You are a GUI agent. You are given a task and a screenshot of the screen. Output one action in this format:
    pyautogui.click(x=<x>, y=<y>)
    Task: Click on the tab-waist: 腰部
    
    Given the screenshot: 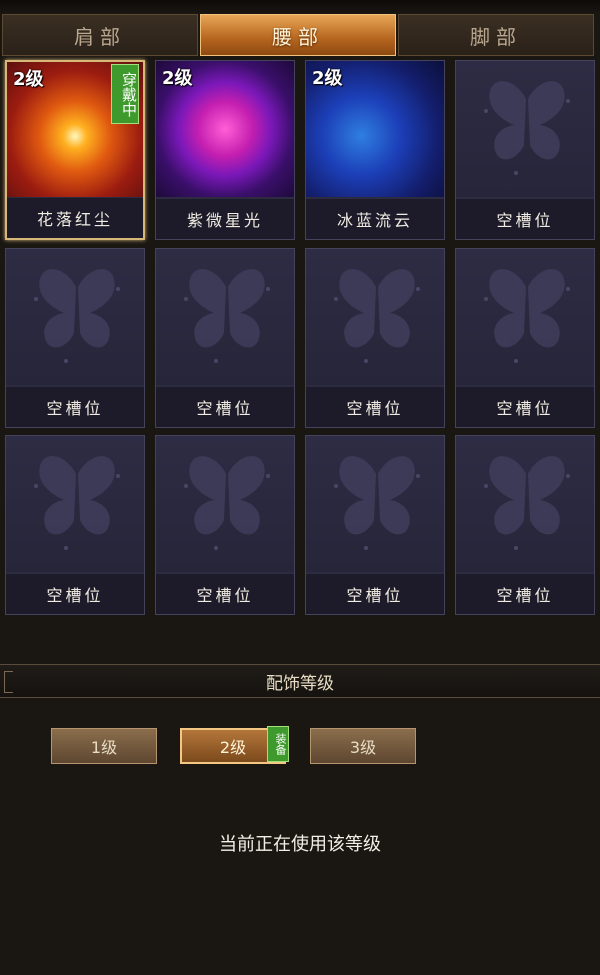 What is the action you would take?
    pyautogui.click(x=298, y=35)
    